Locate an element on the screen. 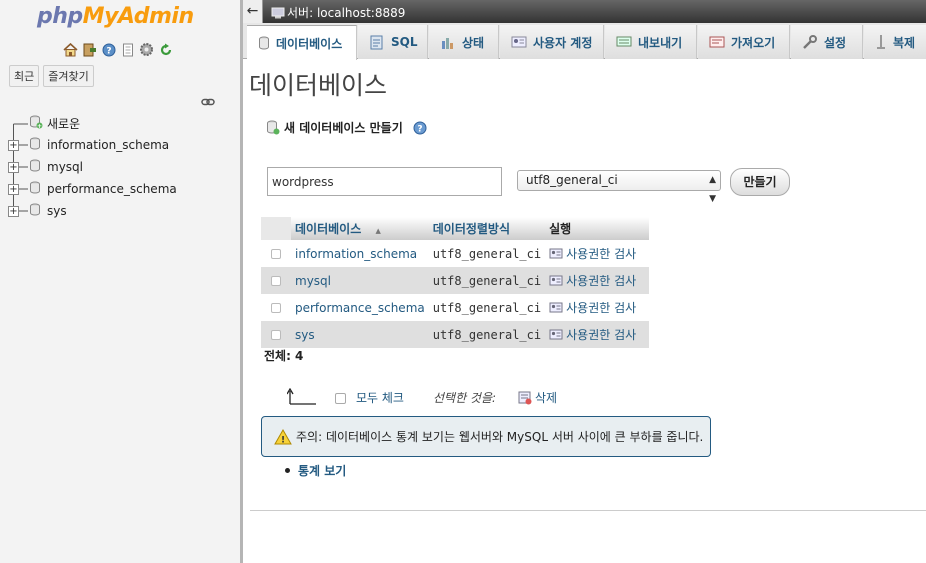  database-link: information_schema is located at coordinates (356, 254).